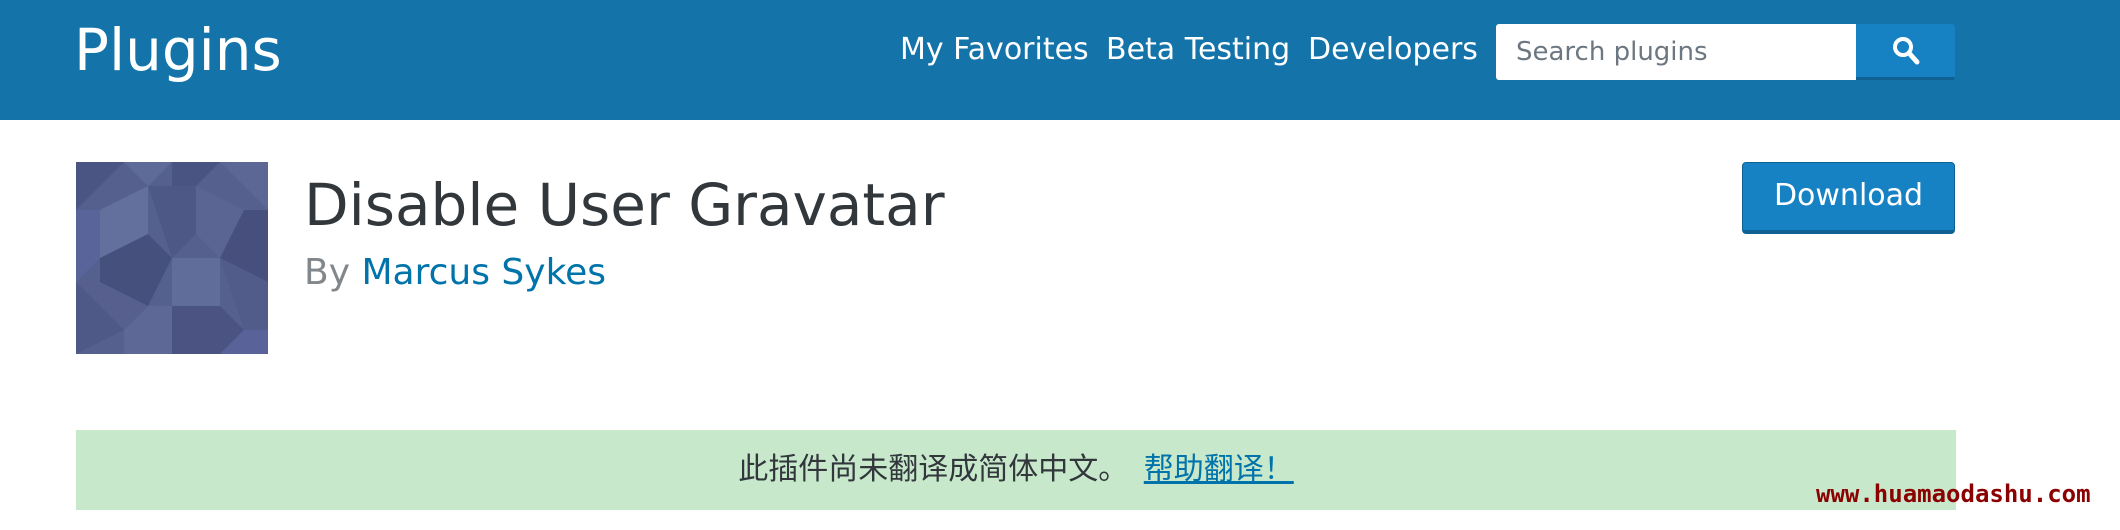  What do you see at coordinates (1848, 198) in the screenshot?
I see `download-button: Download` at bounding box center [1848, 198].